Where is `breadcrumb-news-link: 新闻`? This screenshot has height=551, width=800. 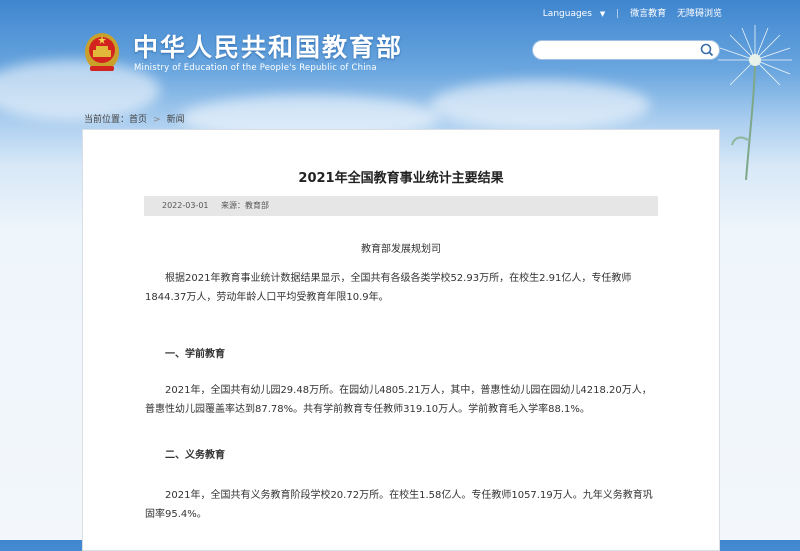
breadcrumb-news-link: 新闻 is located at coordinates (176, 120).